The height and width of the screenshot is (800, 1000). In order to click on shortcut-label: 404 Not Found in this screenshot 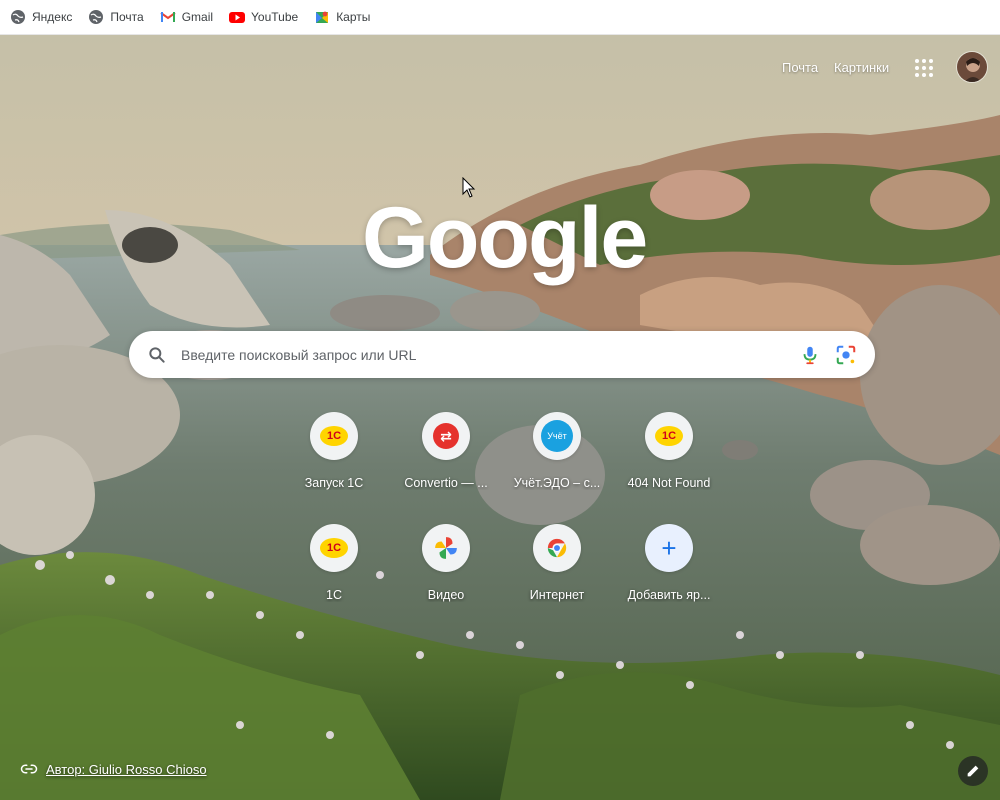, I will do `click(669, 483)`.